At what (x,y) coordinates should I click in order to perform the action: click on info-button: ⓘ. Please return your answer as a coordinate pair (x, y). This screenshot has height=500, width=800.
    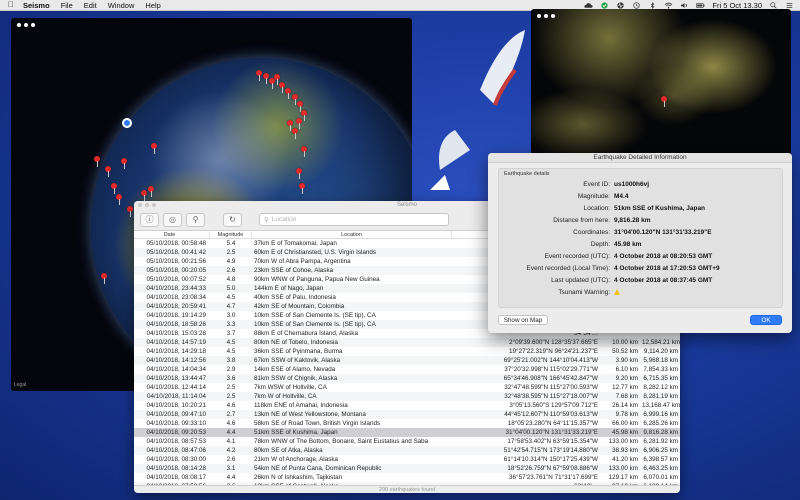
    Looking at the image, I should click on (149, 219).